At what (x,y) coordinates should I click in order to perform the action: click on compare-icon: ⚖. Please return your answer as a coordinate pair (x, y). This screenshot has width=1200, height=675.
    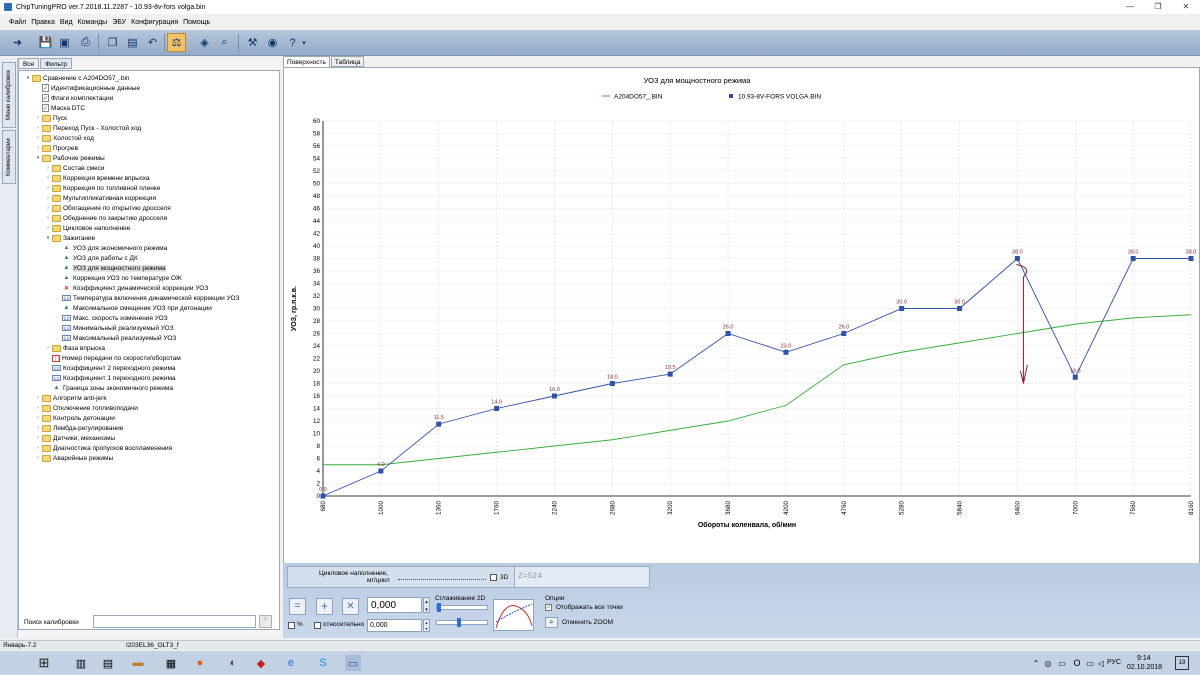
    Looking at the image, I should click on (176, 42).